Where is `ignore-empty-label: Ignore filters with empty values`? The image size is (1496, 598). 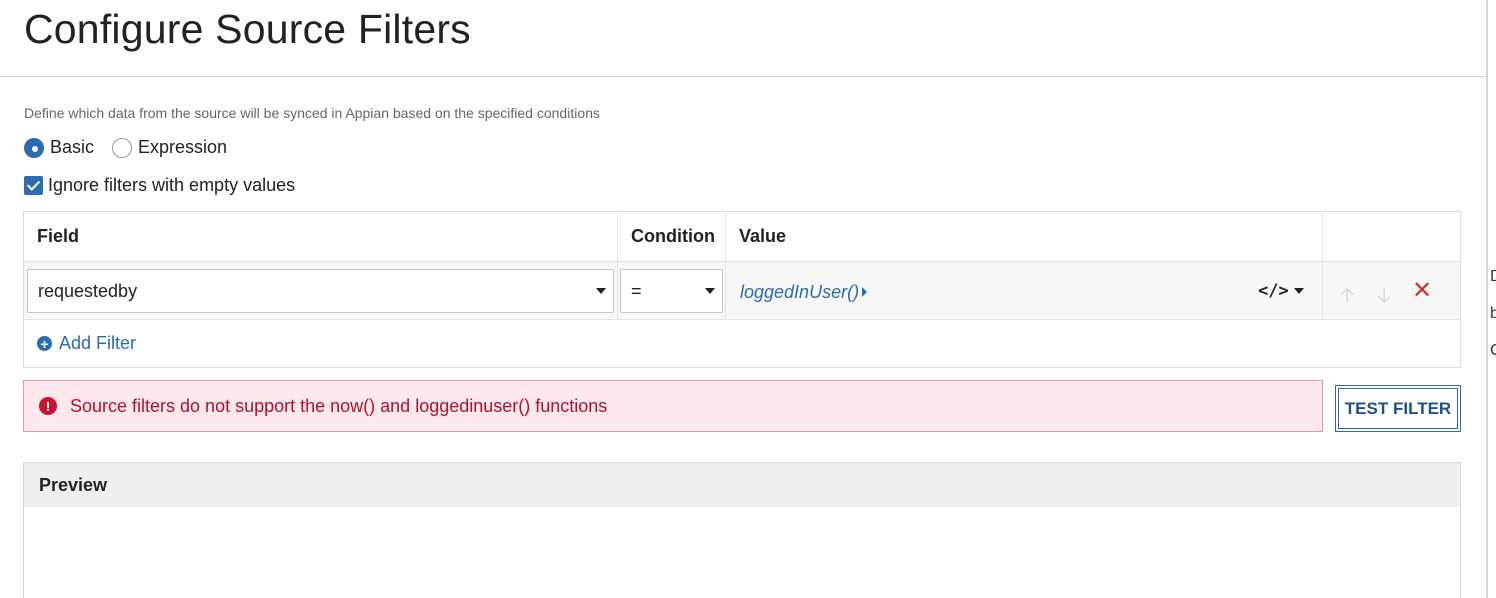 ignore-empty-label: Ignore filters with empty values is located at coordinates (171, 185).